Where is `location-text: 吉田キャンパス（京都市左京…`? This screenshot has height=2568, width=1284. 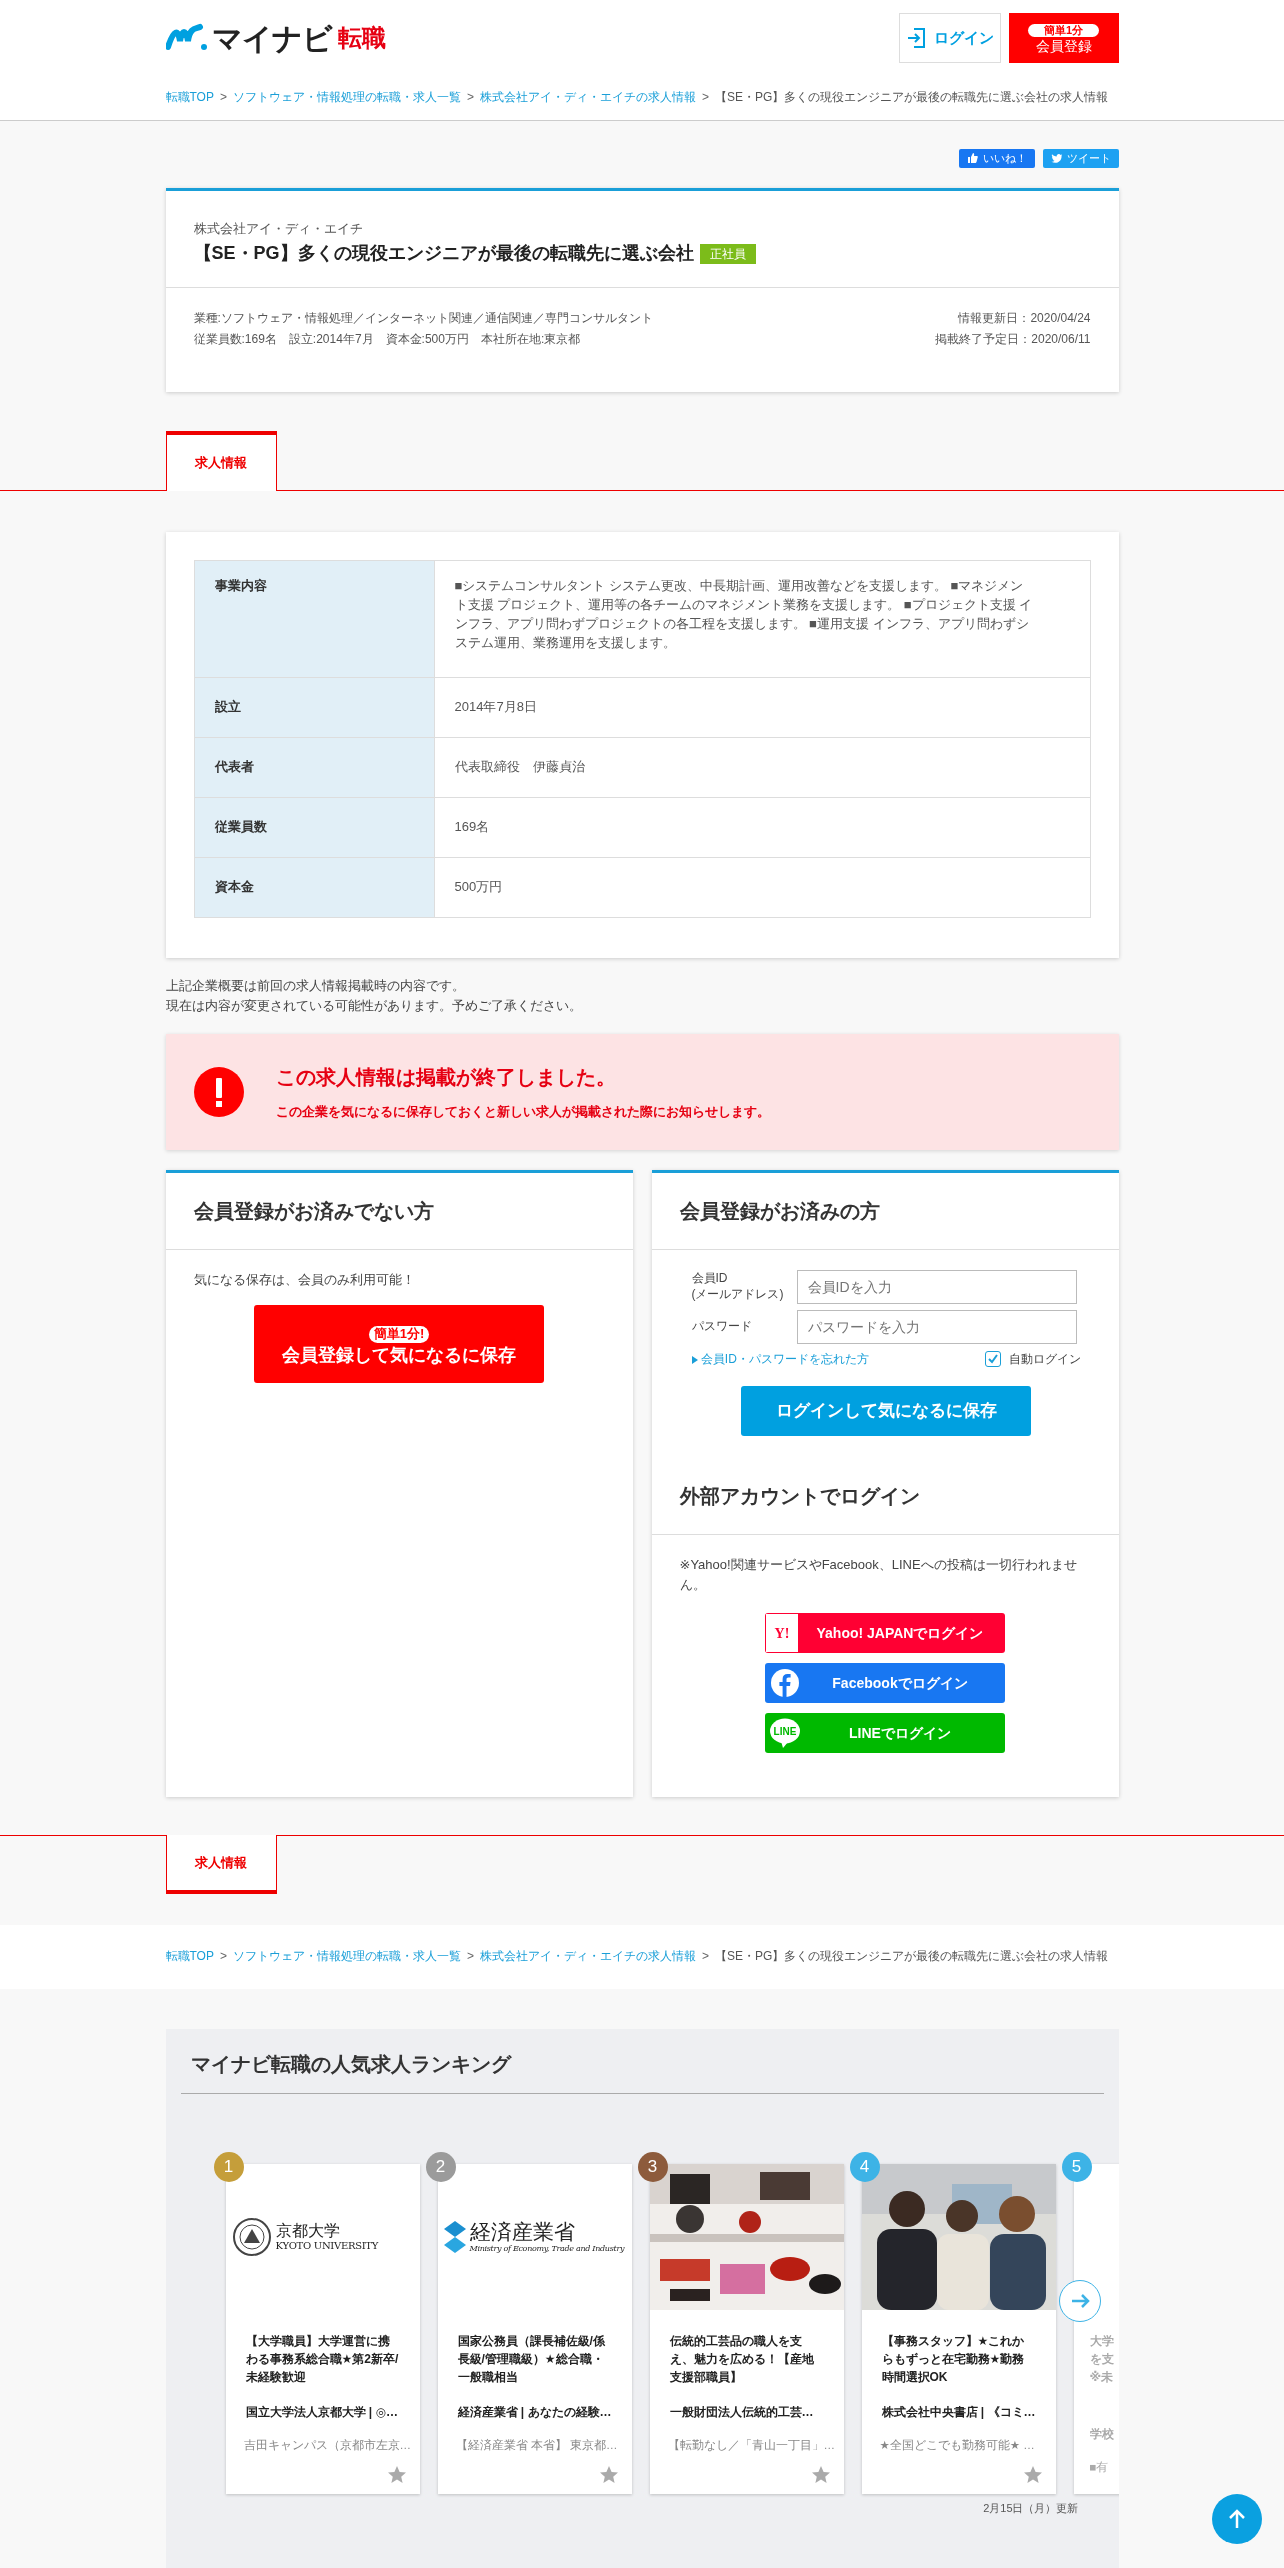
location-text: 吉田キャンパス（京都市左京… is located at coordinates (327, 2445).